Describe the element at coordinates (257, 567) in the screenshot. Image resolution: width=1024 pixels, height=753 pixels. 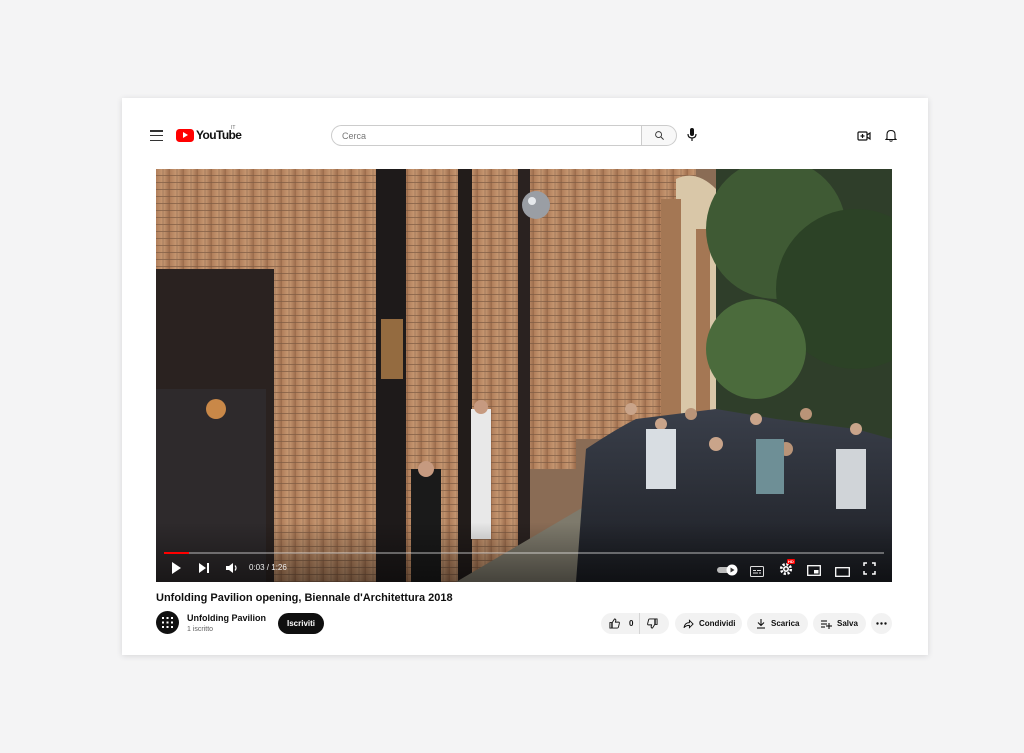
I see `time-current: 0:03` at that location.